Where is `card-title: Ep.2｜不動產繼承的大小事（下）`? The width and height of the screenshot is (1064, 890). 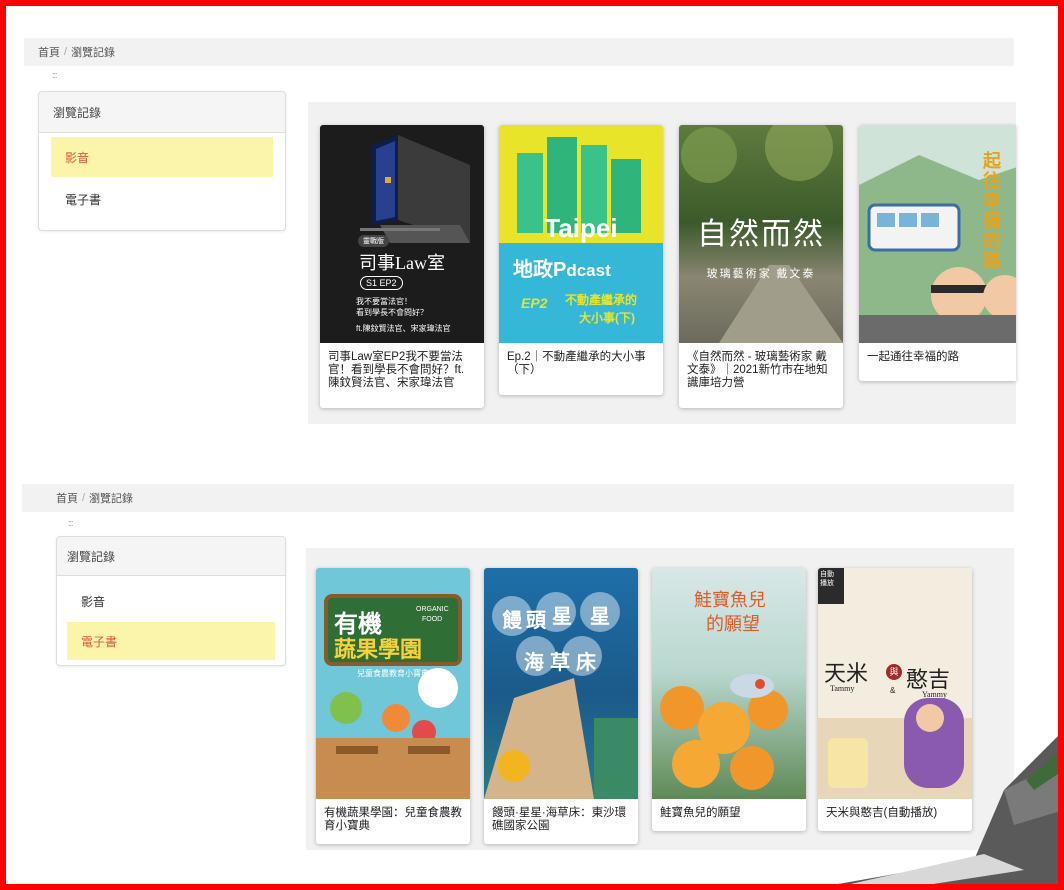
card-title: Ep.2｜不動產繼承的大小事（下） is located at coordinates (576, 363).